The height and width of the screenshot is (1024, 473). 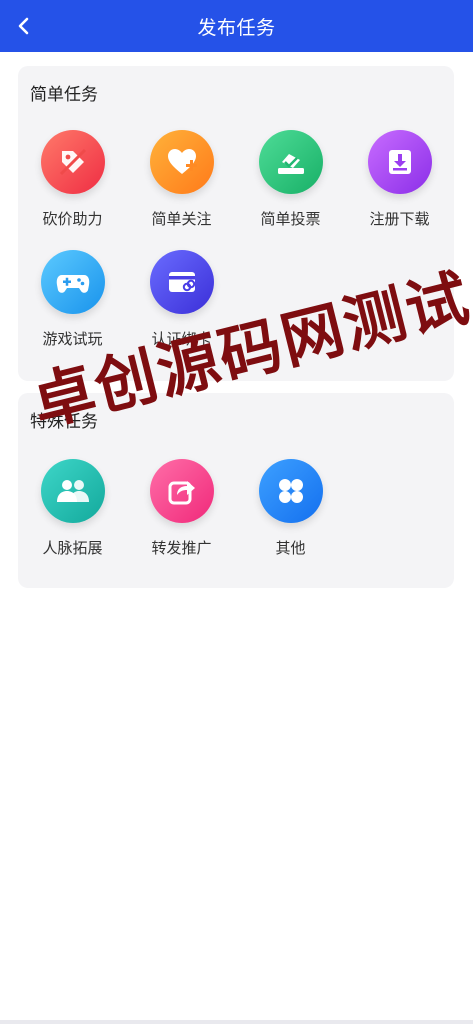 I want to click on task-label: 人脉拓展, so click(x=72, y=548).